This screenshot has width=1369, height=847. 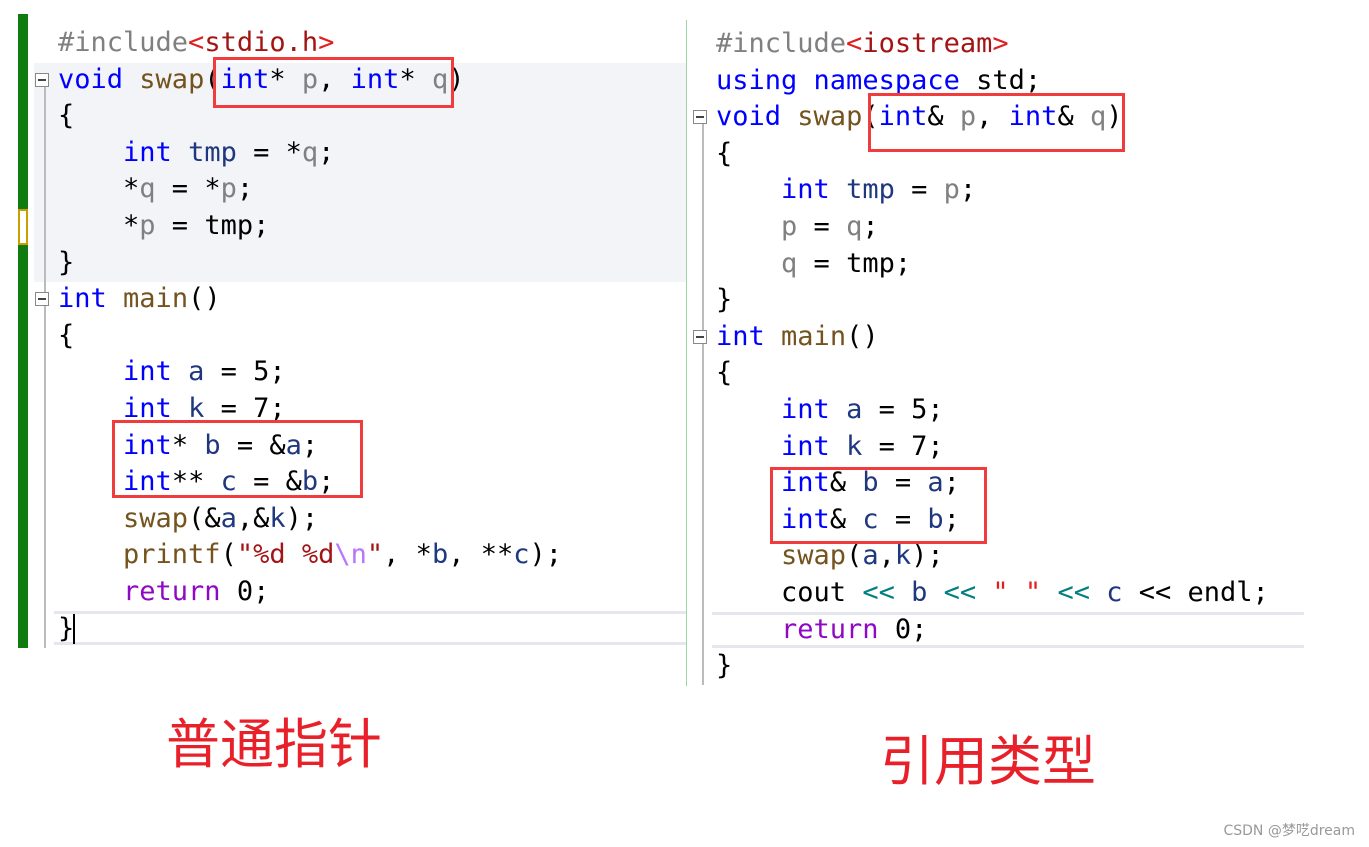 I want to click on code-token: cout, so click(x=789, y=592).